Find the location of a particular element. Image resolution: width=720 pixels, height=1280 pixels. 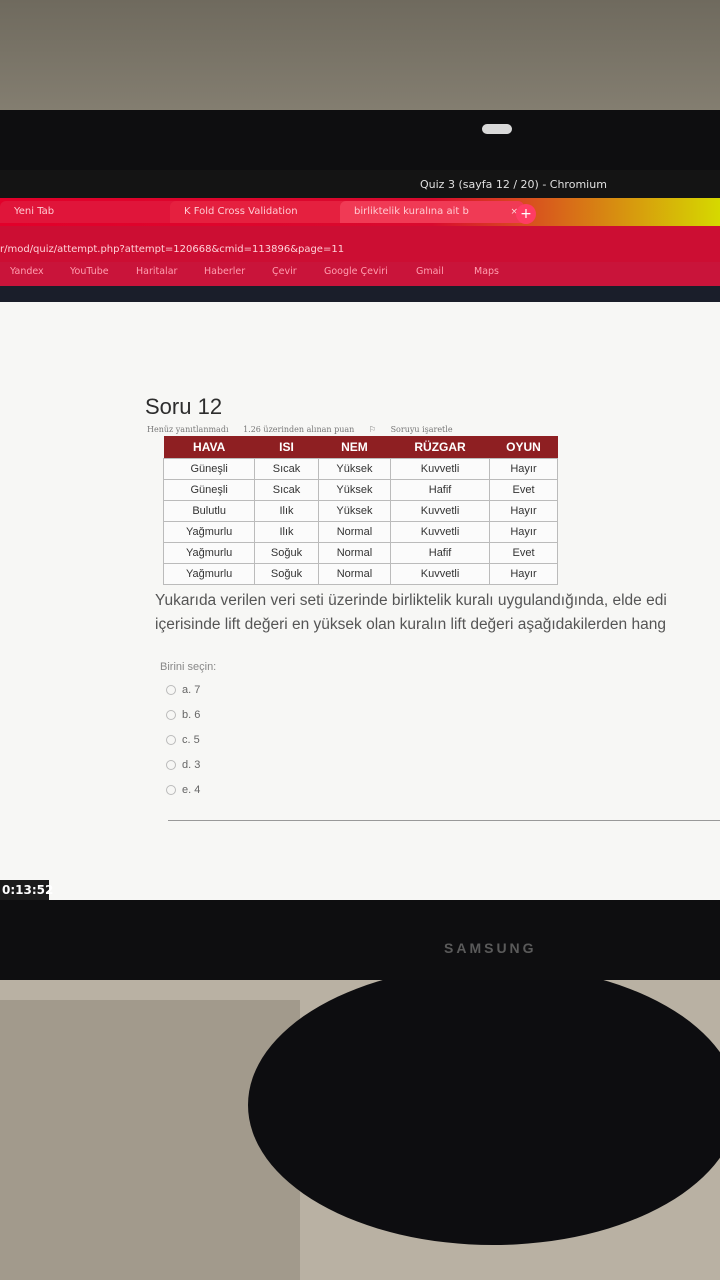

table-header: NEM is located at coordinates (354, 447).